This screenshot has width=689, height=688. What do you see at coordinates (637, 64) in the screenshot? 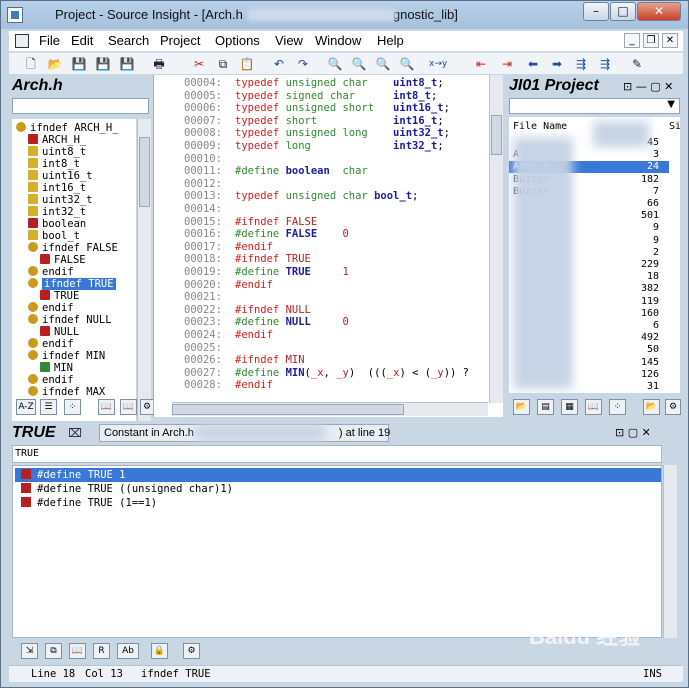
I see `highlight-icon: ✎` at bounding box center [637, 64].